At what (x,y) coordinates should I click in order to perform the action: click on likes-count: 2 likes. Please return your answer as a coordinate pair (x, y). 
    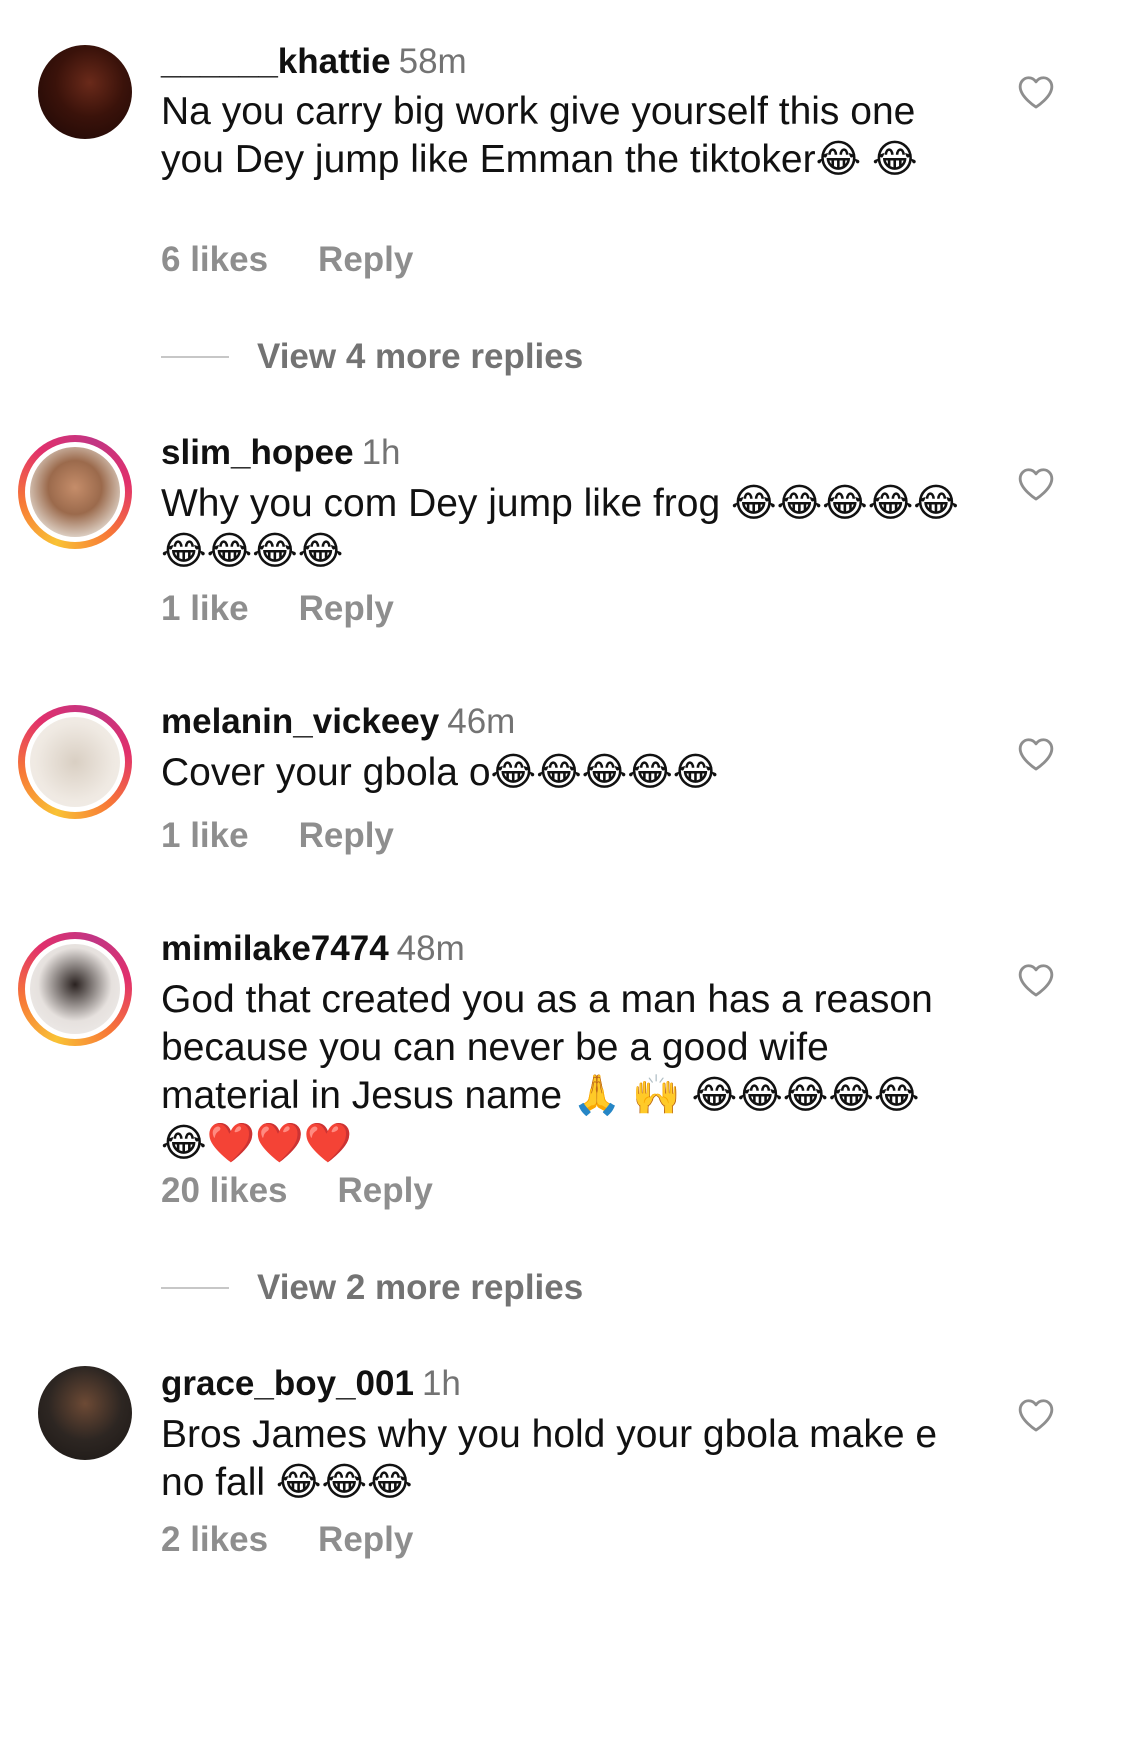
    Looking at the image, I should click on (214, 1539).